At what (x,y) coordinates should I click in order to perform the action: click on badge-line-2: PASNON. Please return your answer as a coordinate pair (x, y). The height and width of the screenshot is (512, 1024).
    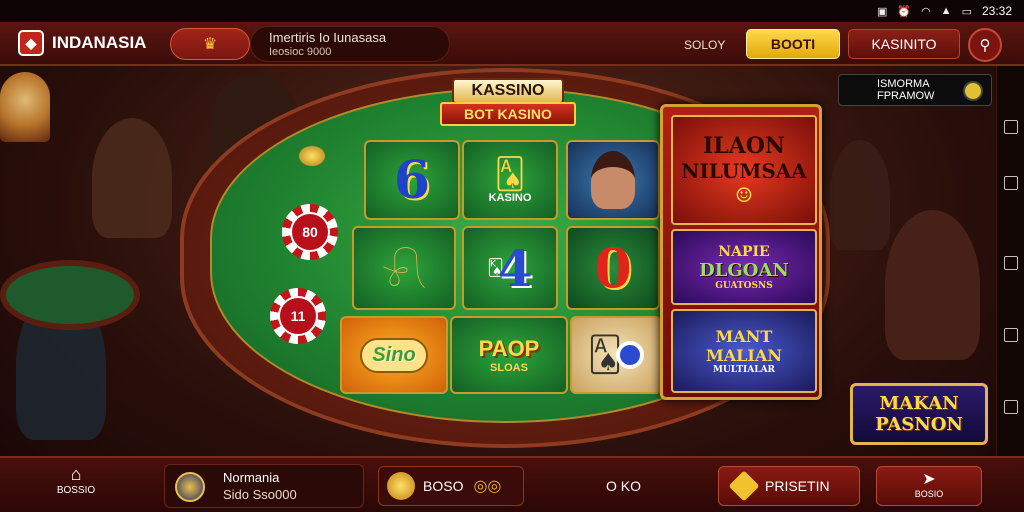
    Looking at the image, I should click on (919, 424).